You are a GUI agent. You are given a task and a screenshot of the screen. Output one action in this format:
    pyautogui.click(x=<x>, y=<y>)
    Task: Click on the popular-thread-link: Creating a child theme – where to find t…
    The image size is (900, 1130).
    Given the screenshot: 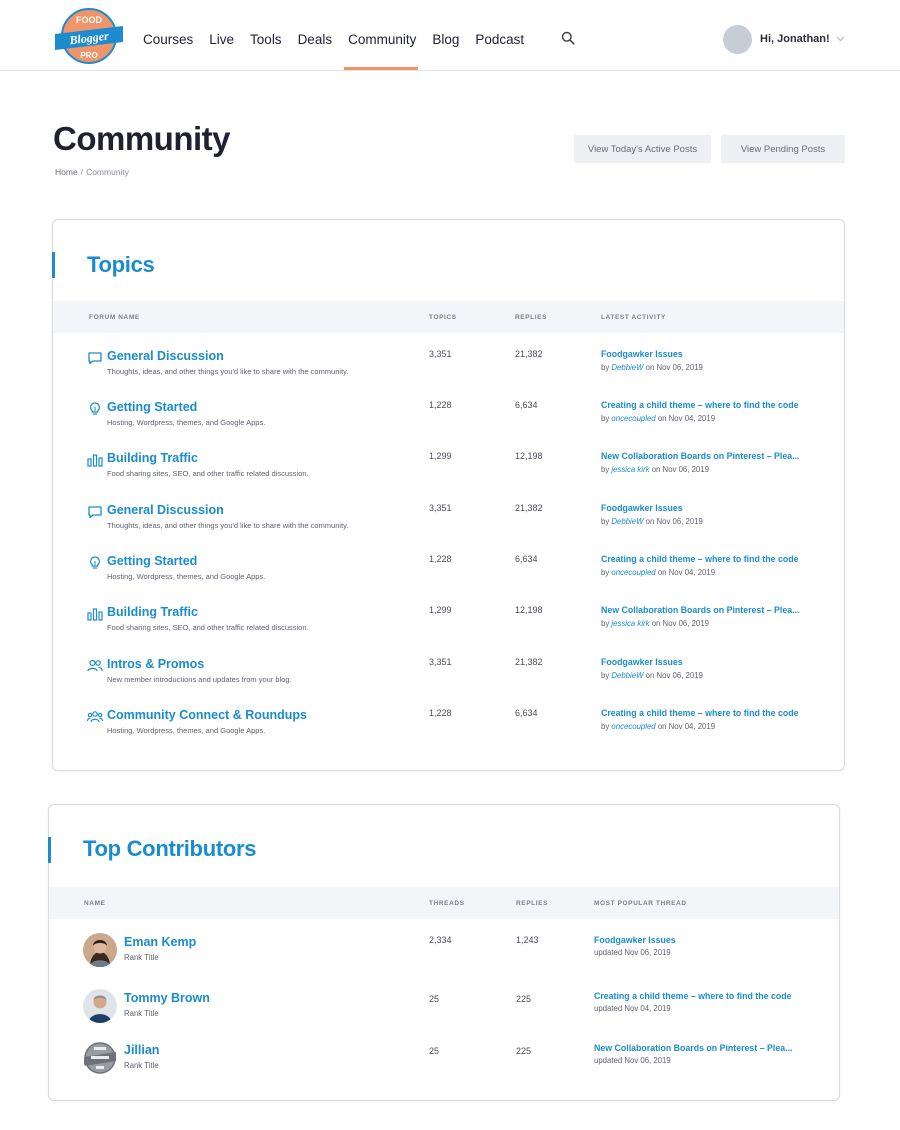 What is the action you would take?
    pyautogui.click(x=692, y=996)
    